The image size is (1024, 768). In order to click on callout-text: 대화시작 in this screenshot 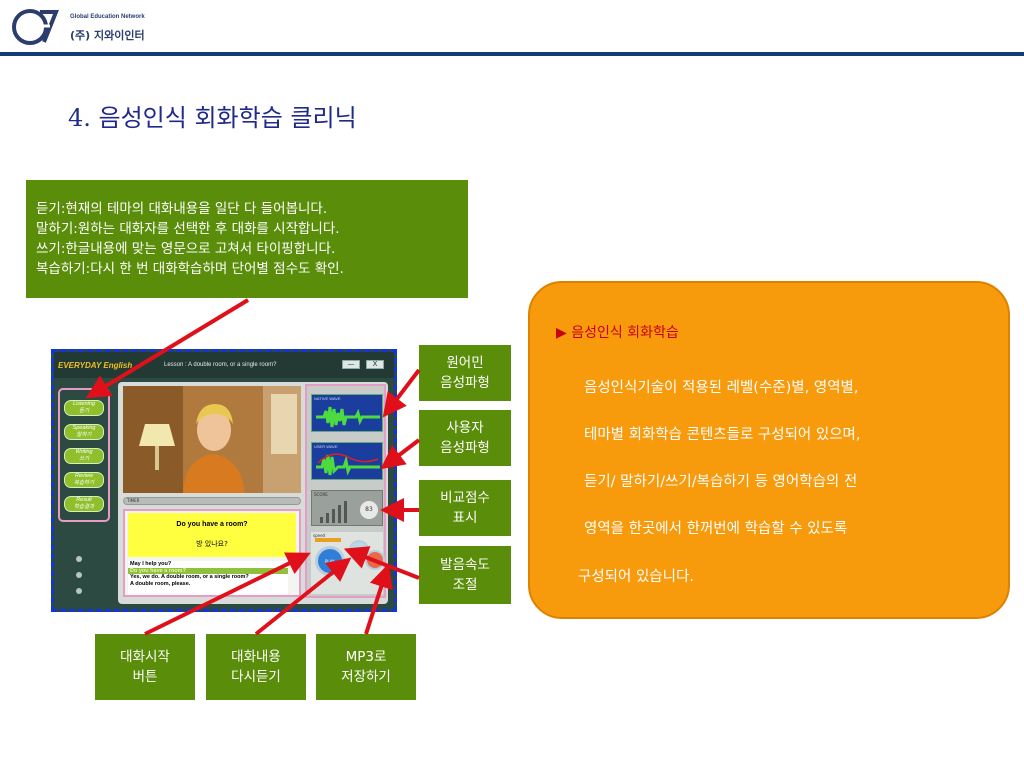, I will do `click(145, 657)`.